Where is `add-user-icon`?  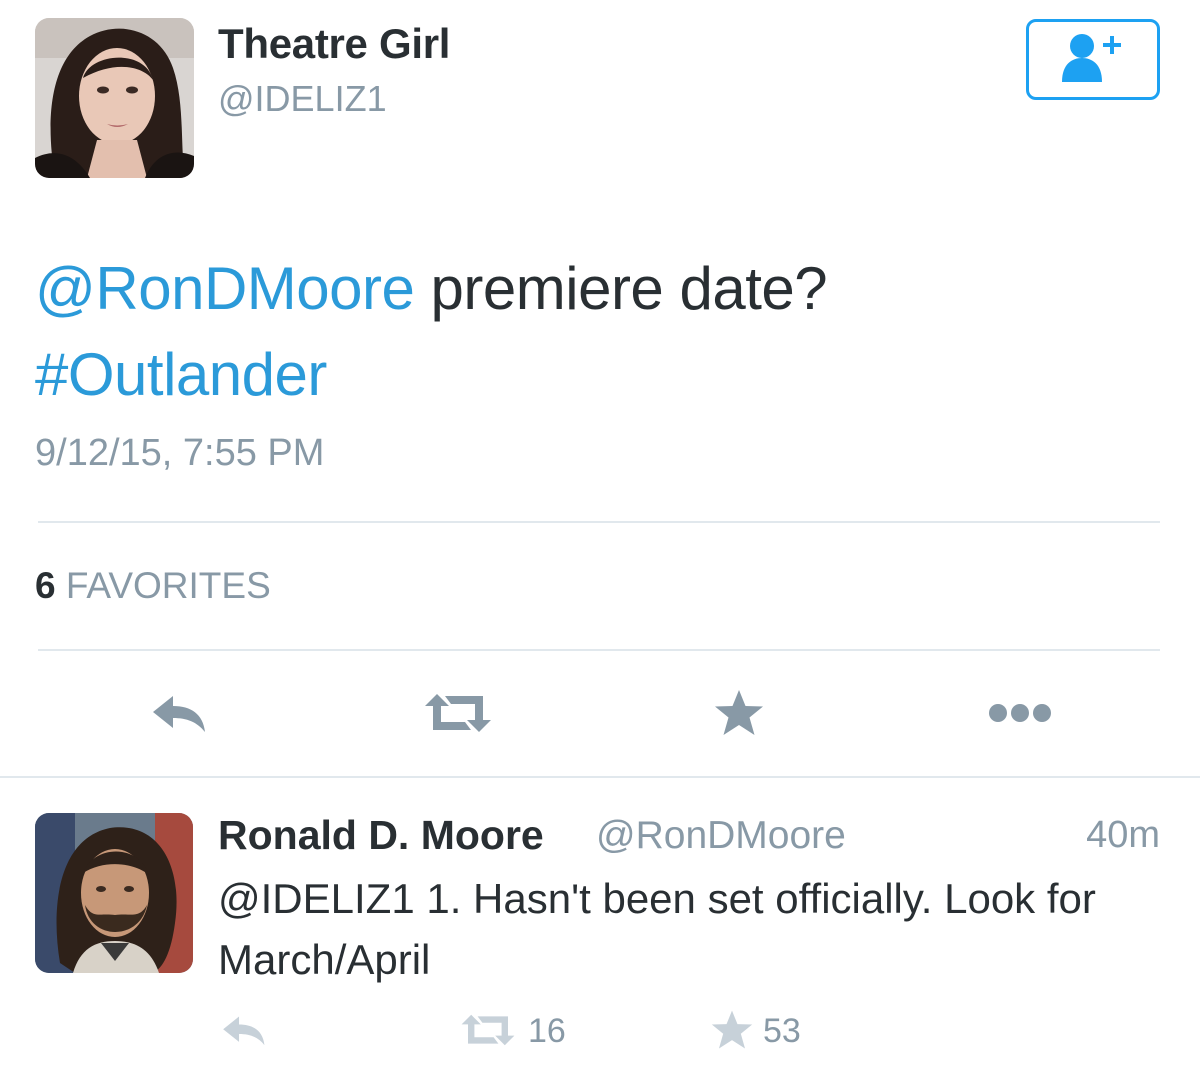 add-user-icon is located at coordinates (1093, 59).